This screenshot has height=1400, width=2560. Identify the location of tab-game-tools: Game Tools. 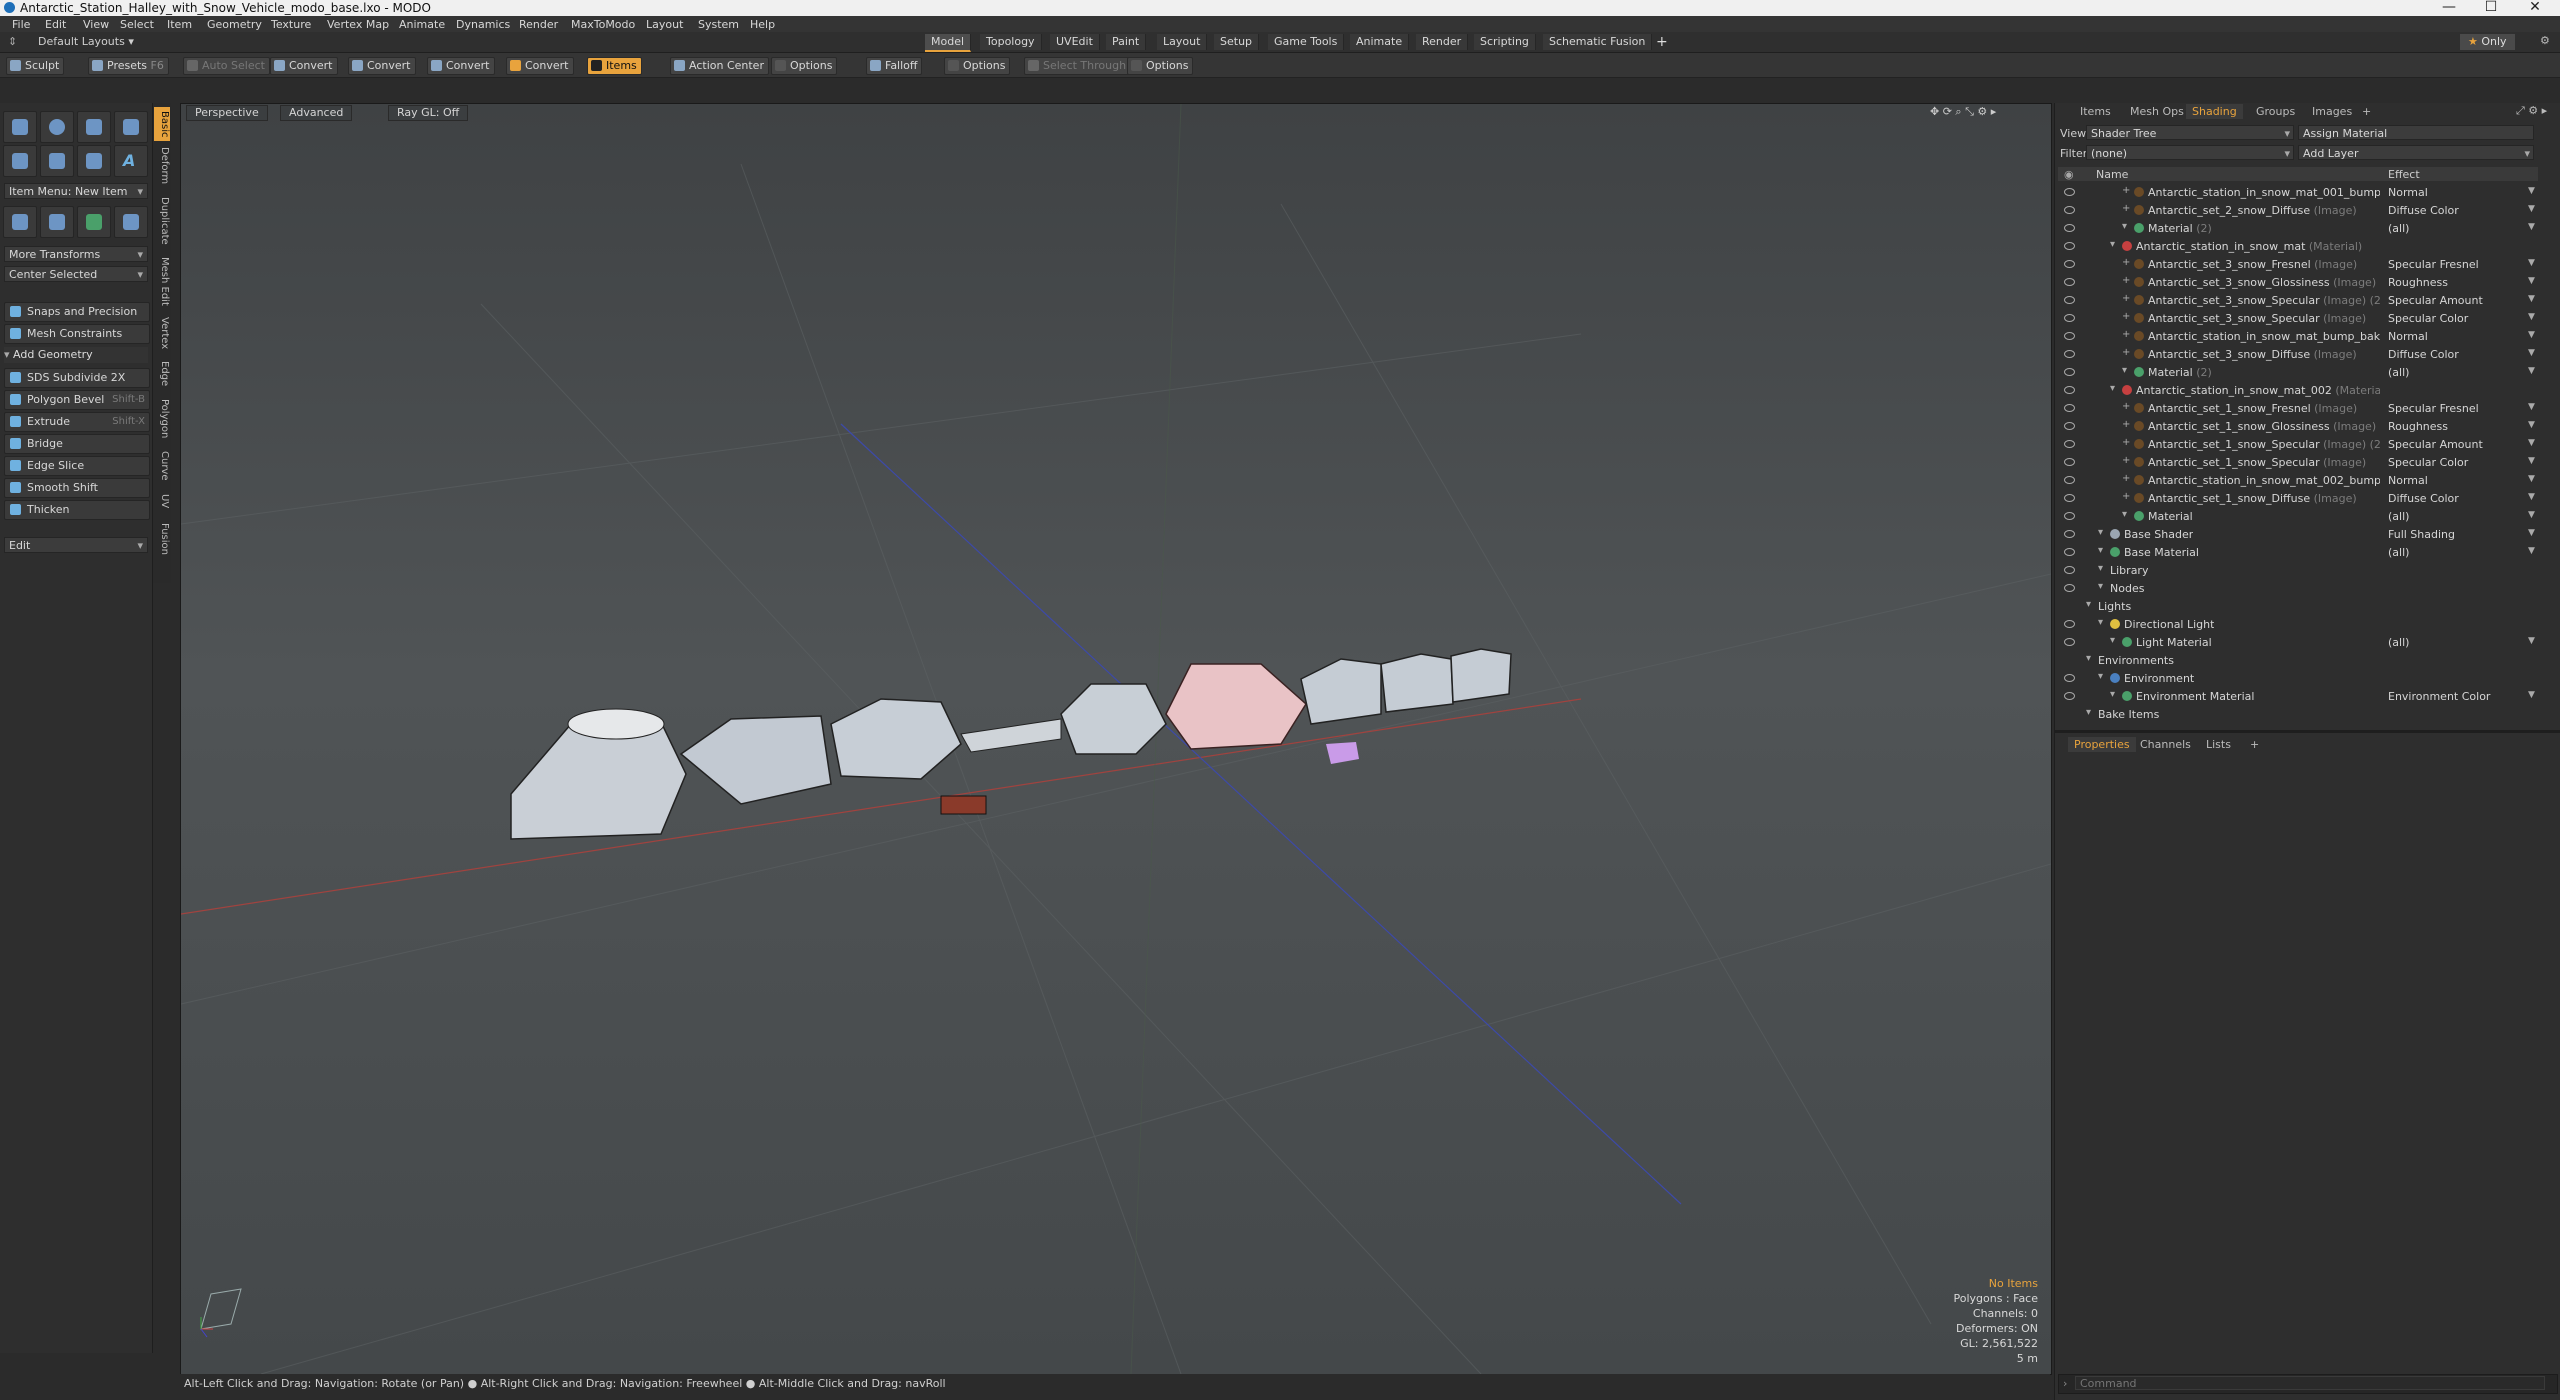
(1306, 42).